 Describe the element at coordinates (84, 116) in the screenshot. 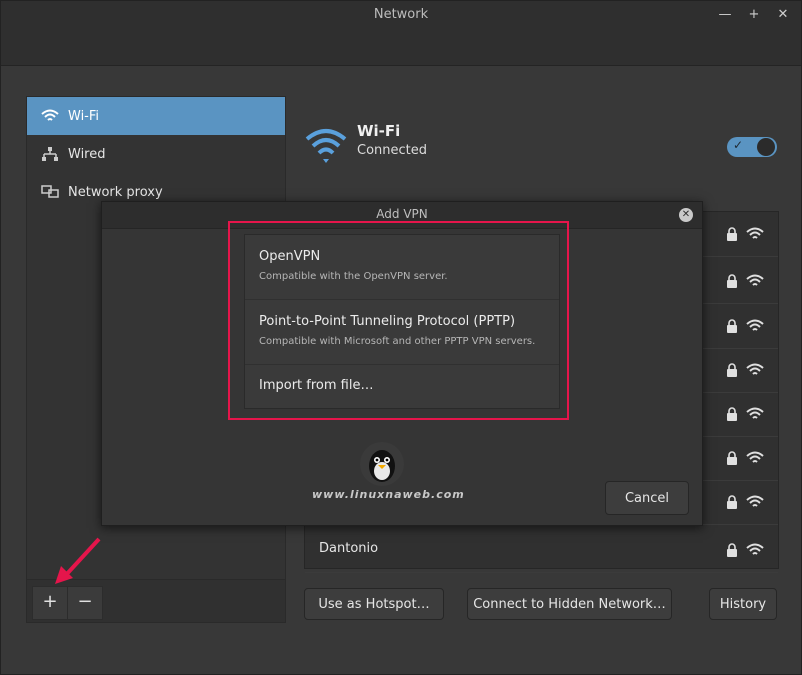

I see `sidebar-item-label: Wi-Fi` at that location.